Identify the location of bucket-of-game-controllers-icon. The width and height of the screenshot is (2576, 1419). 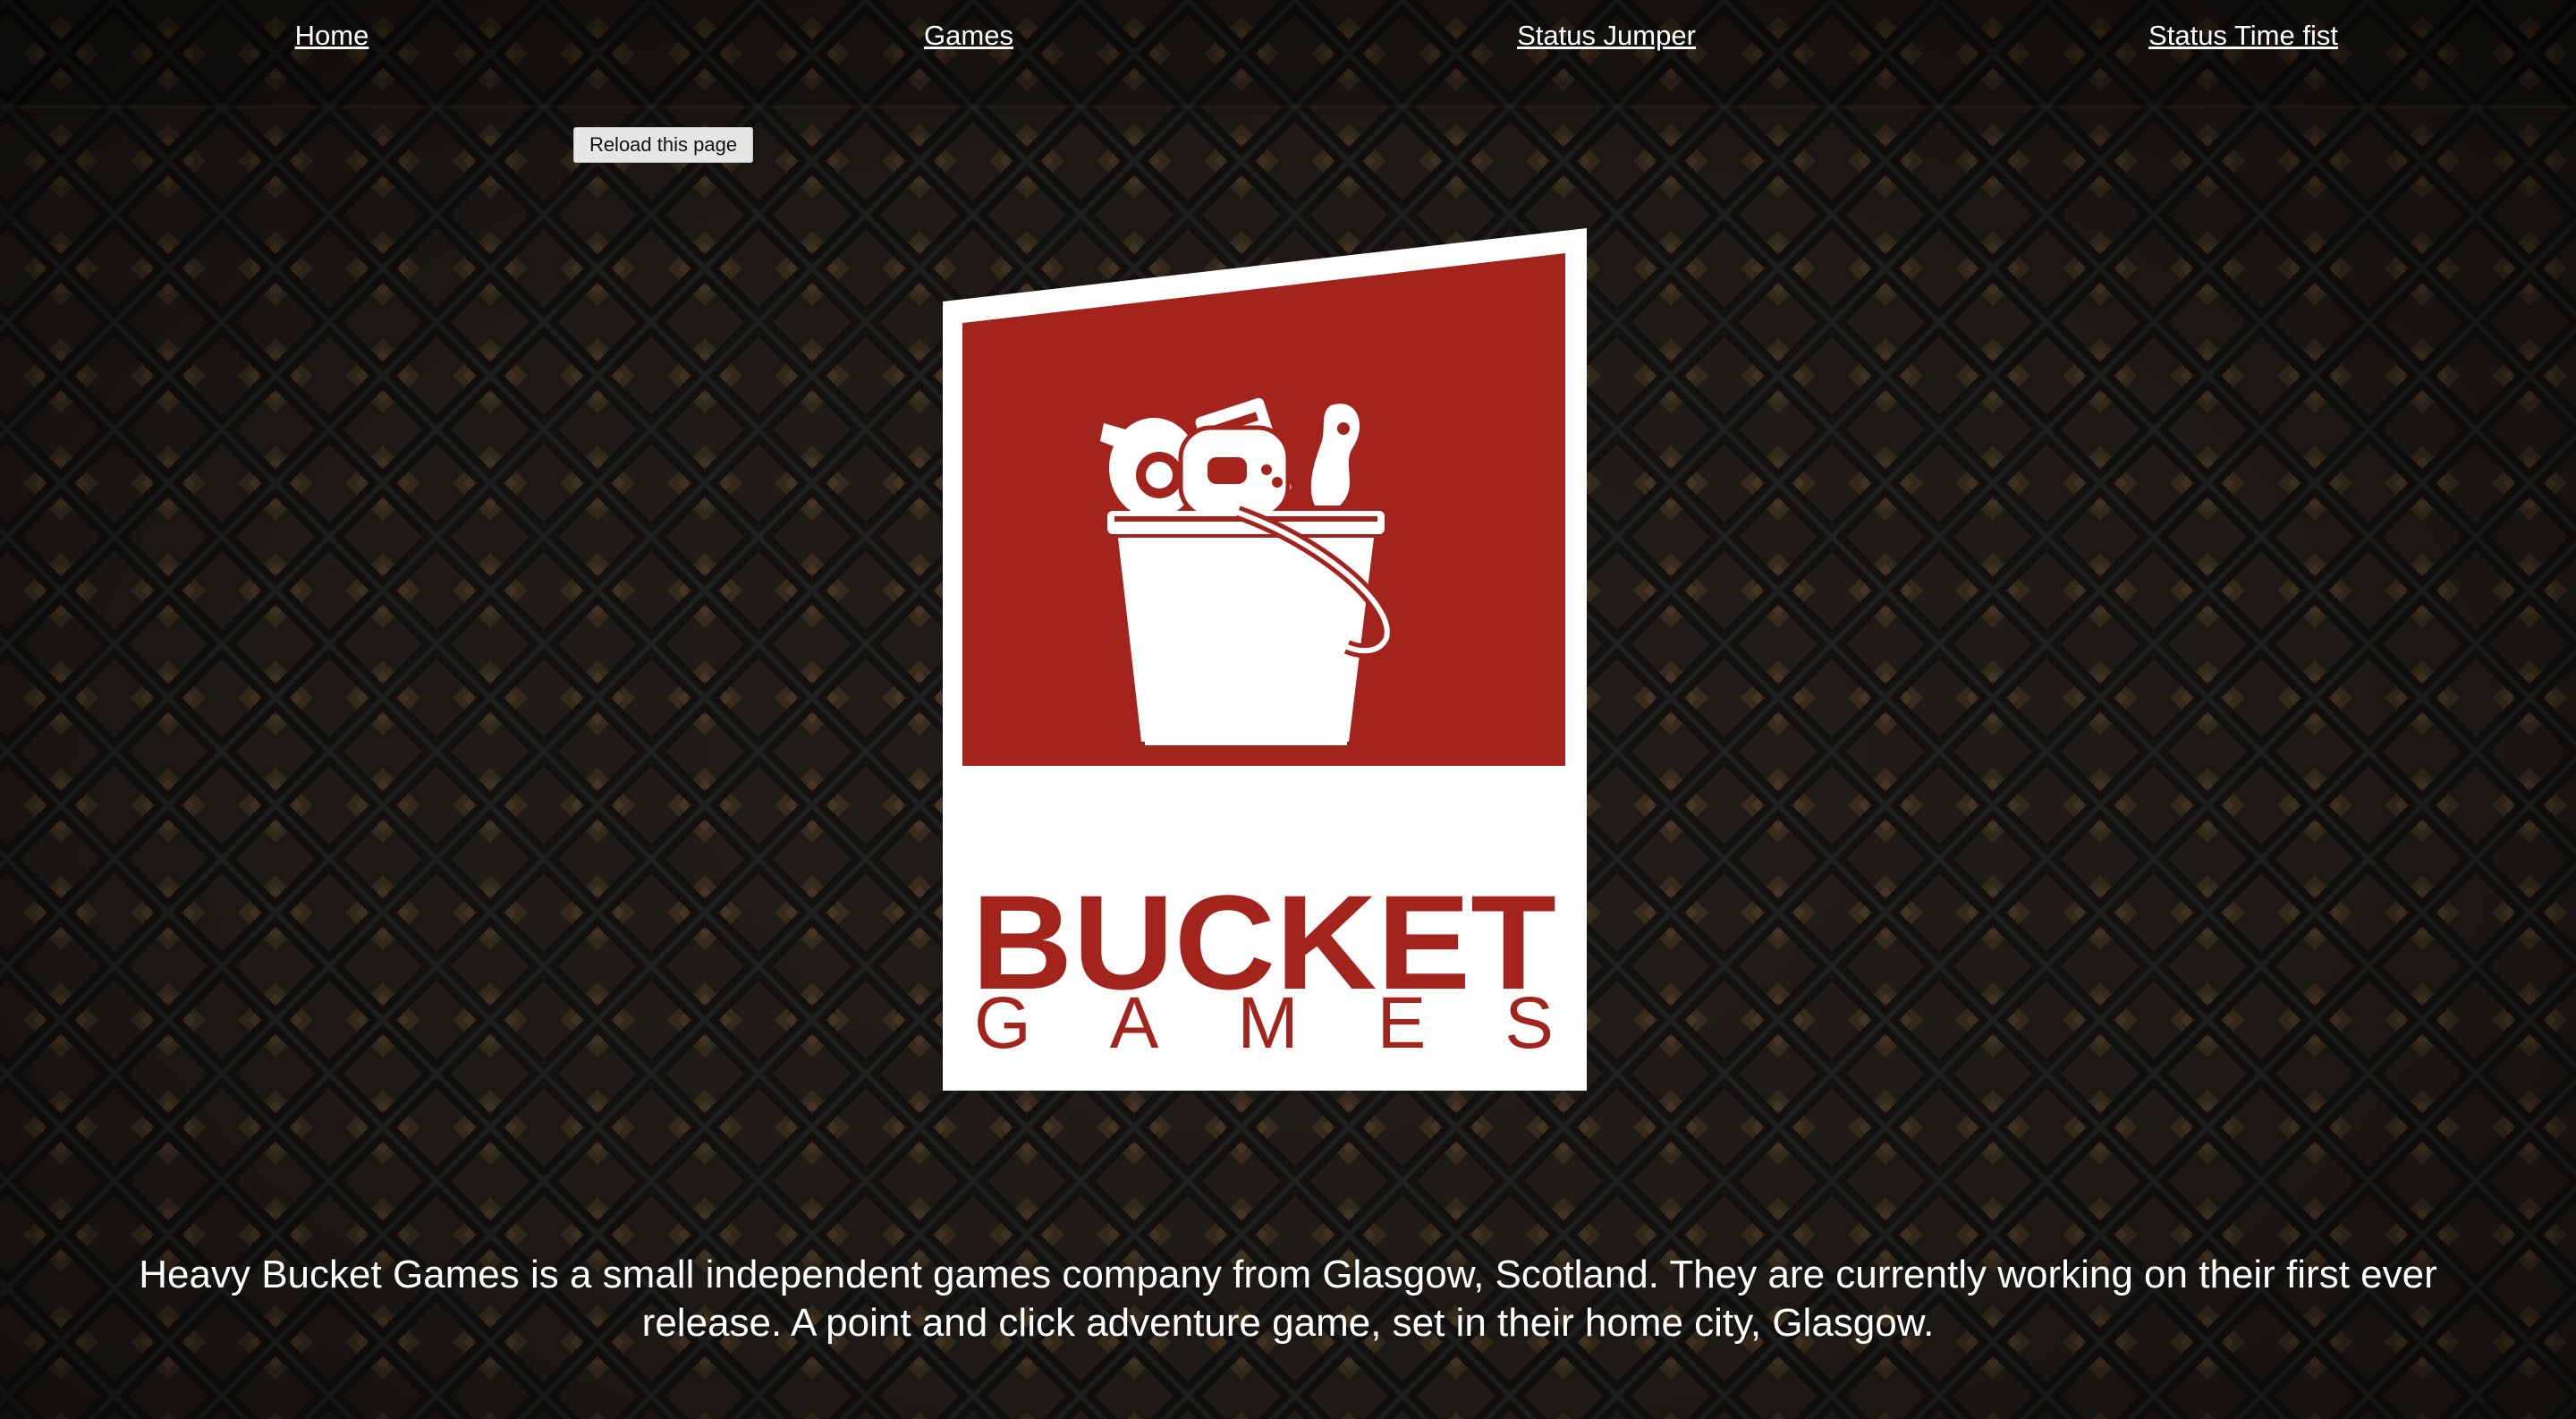
(1247, 571).